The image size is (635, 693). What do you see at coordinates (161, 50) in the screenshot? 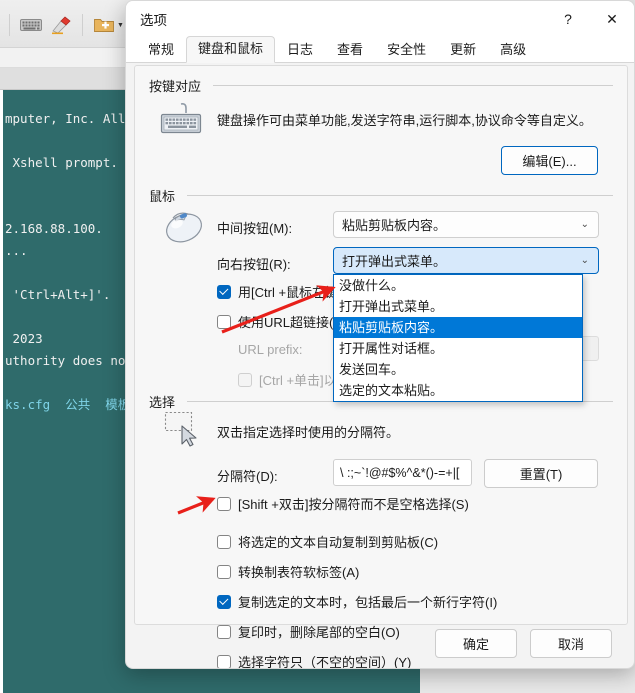
I see `tab-0: 常规` at bounding box center [161, 50].